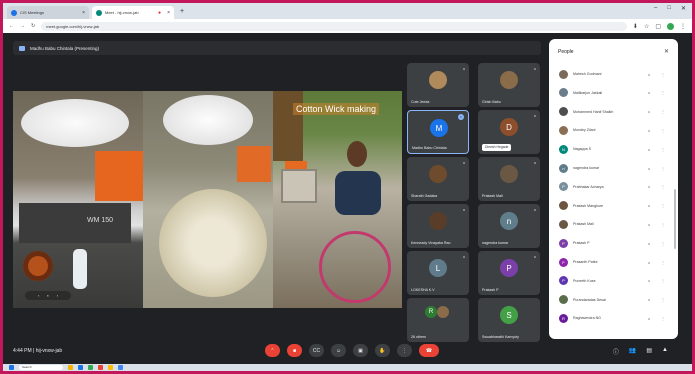 The width and height of the screenshot is (695, 374). I want to click on participant-row: P Prasanth Patke ʌ ⋮, so click(615, 262).